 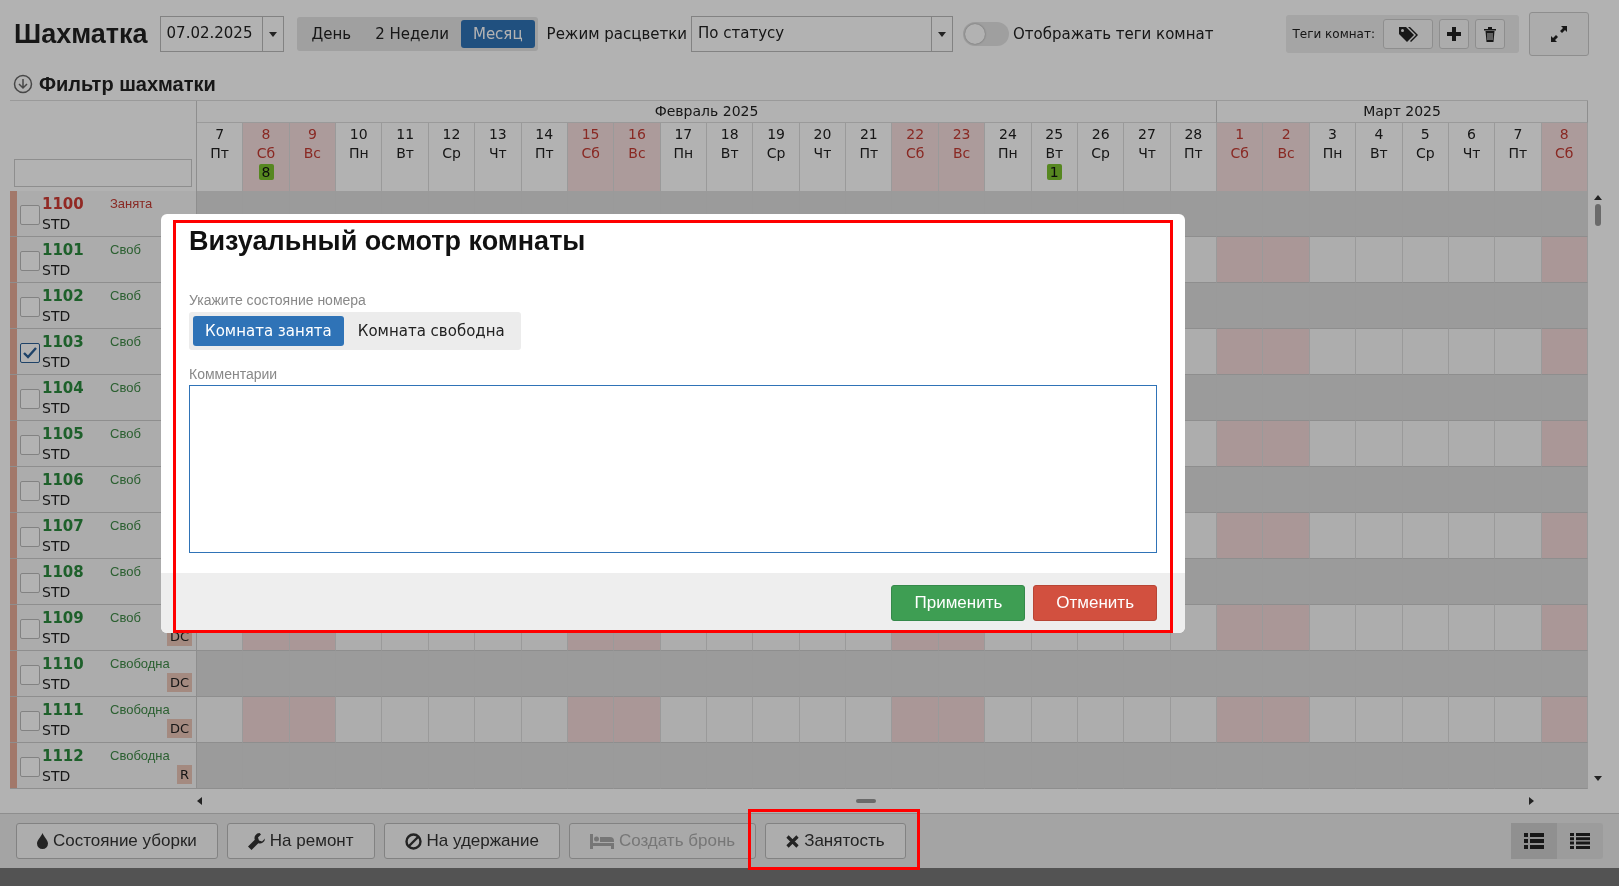 I want to click on day-number: 12, so click(x=451, y=134).